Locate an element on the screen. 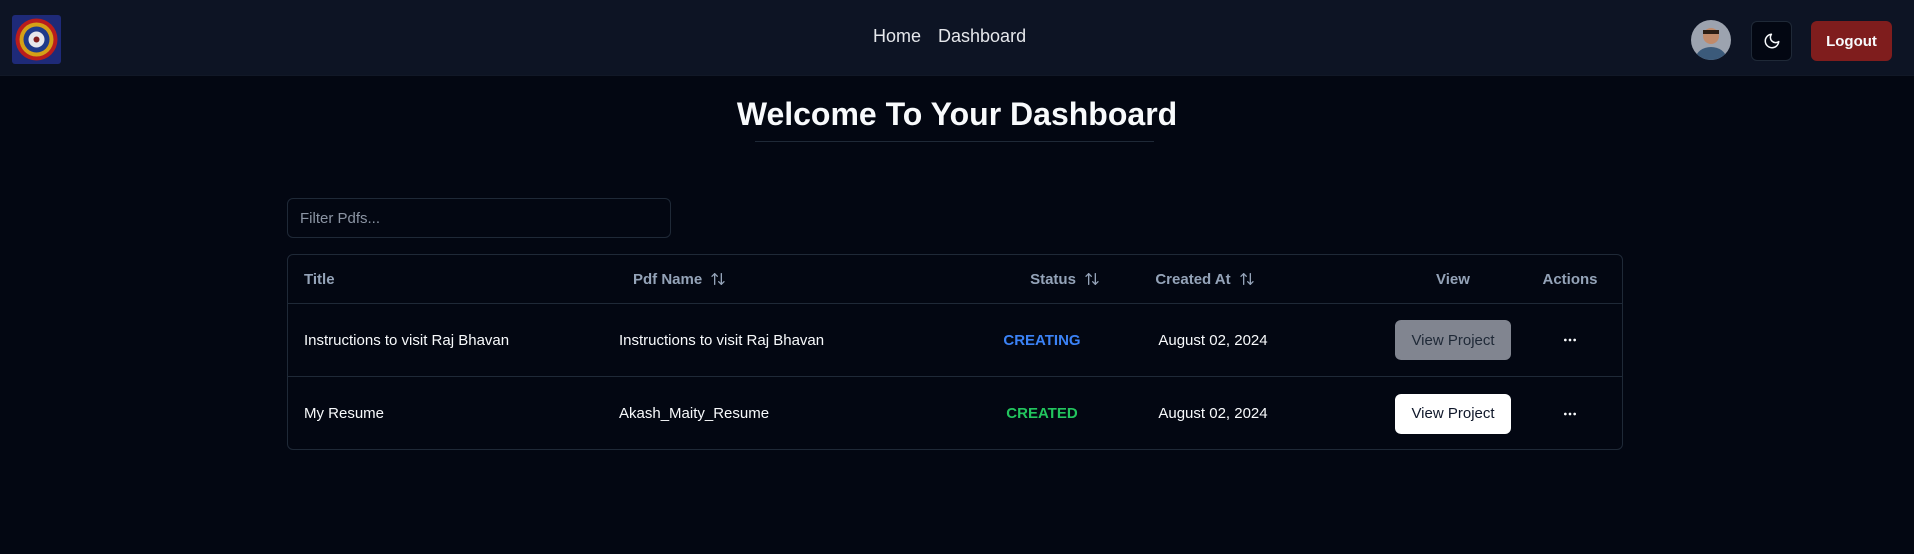 Image resolution: width=1914 pixels, height=554 pixels. logout-button: Logout is located at coordinates (1851, 41).